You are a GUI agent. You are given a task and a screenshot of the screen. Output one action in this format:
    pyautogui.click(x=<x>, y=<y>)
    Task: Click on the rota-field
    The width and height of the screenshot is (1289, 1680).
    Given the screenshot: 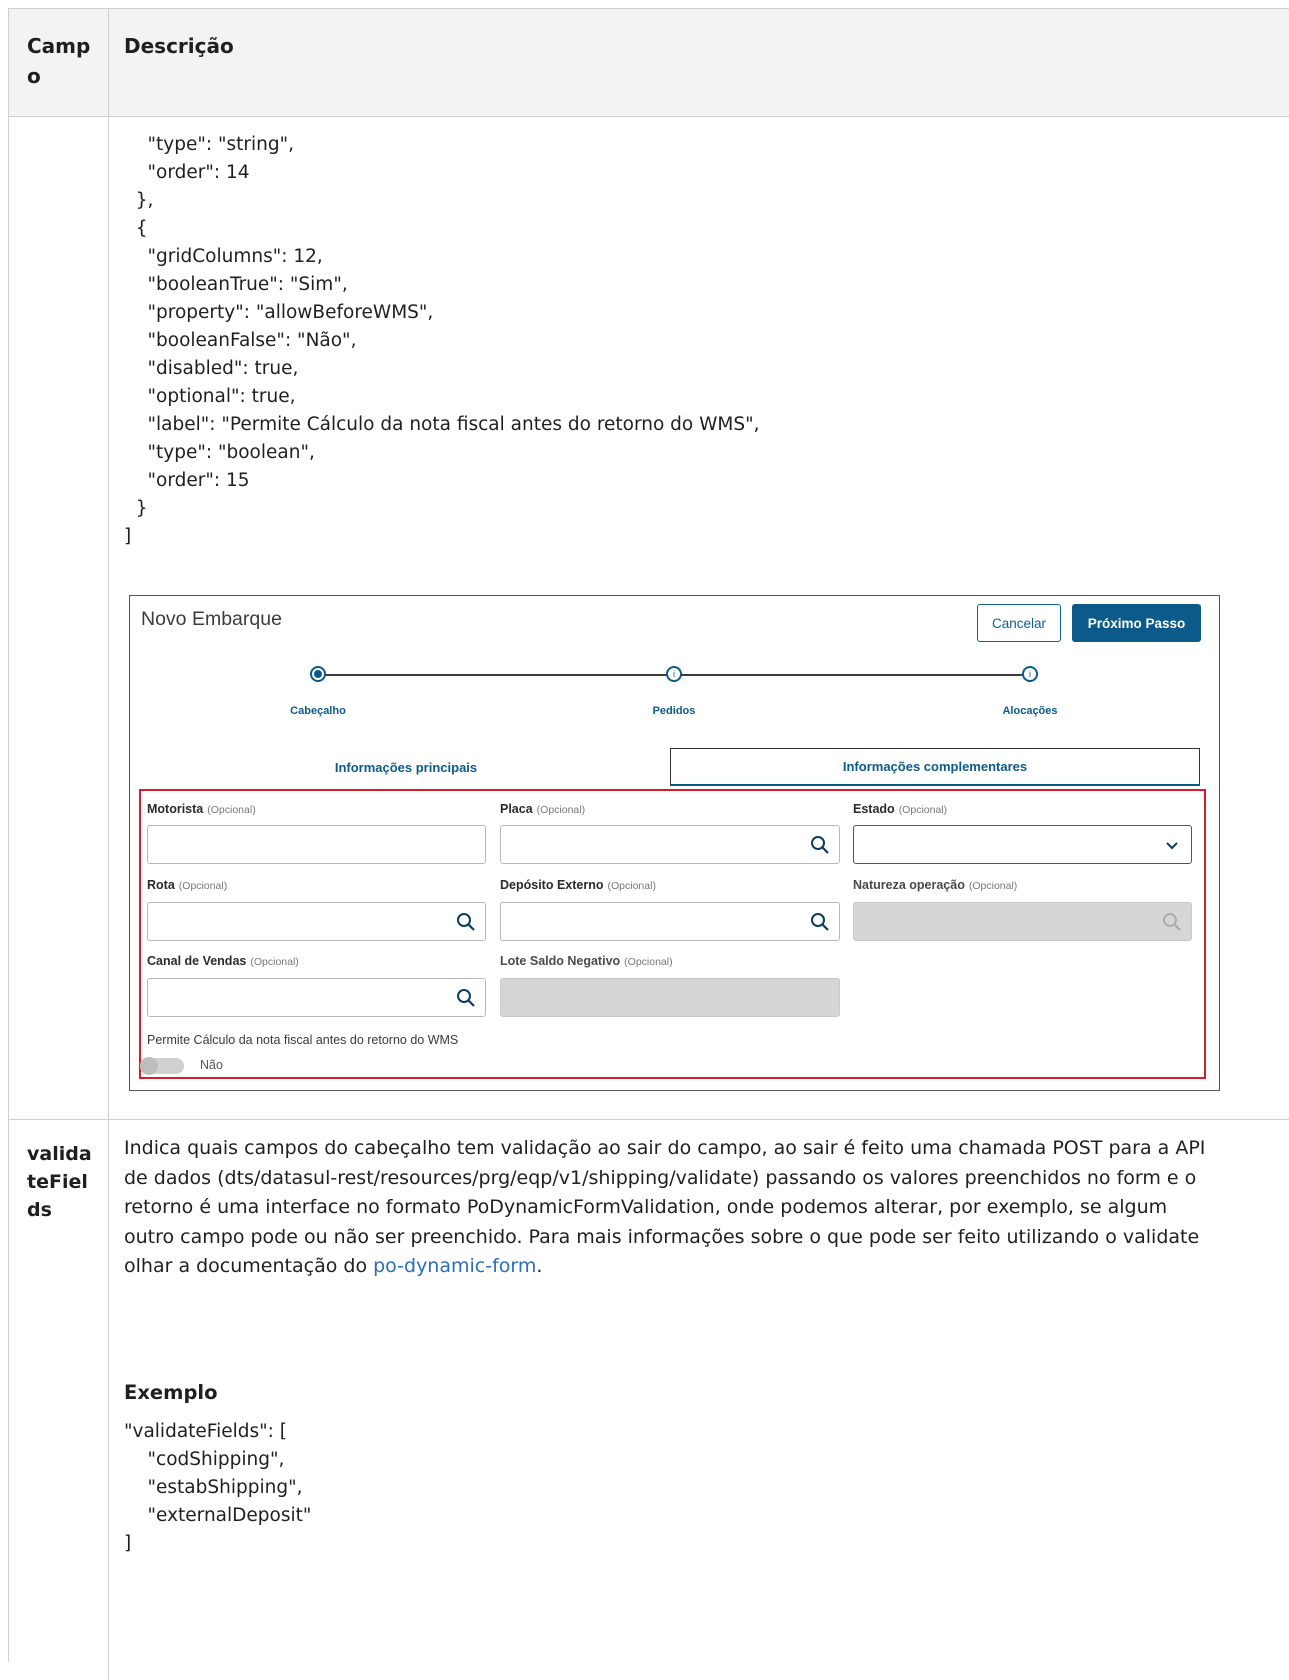 What is the action you would take?
    pyautogui.click(x=316, y=921)
    